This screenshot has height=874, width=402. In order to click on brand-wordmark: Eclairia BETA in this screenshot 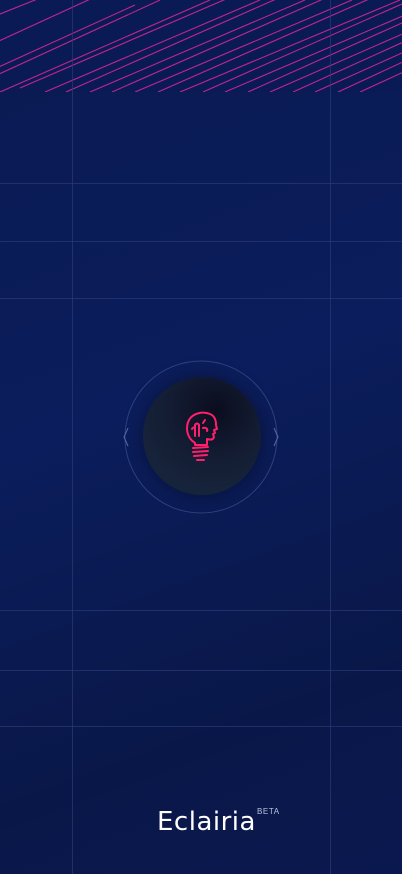, I will do `click(201, 826)`.